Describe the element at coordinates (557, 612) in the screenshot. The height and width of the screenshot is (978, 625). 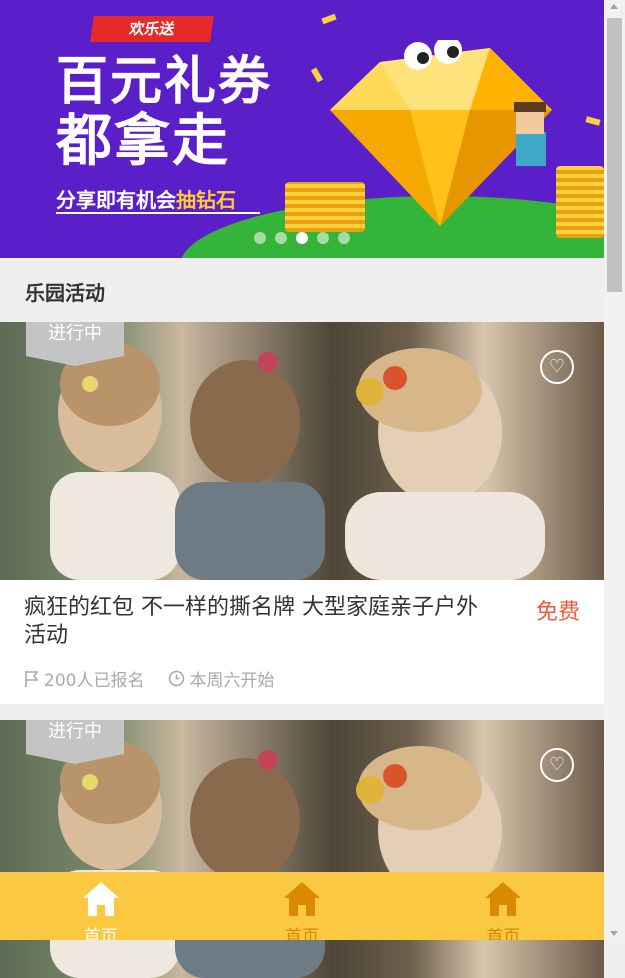
I see `activity-price: 免费` at that location.